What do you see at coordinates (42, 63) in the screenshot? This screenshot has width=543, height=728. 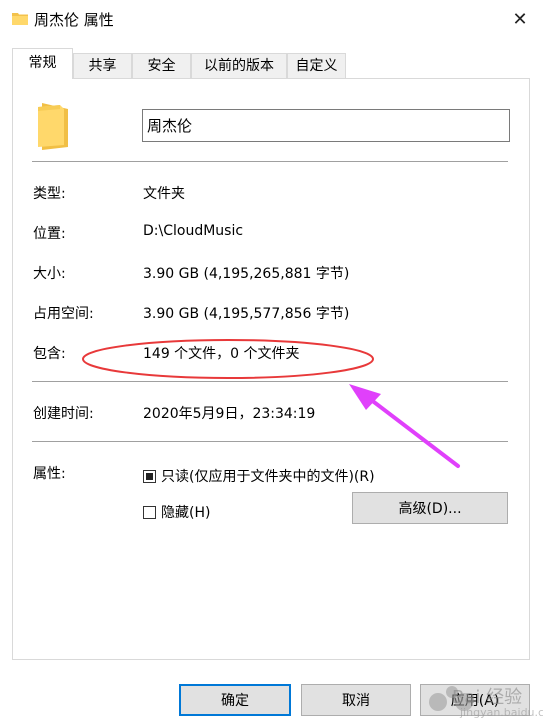 I see `tab-general: 常规` at bounding box center [42, 63].